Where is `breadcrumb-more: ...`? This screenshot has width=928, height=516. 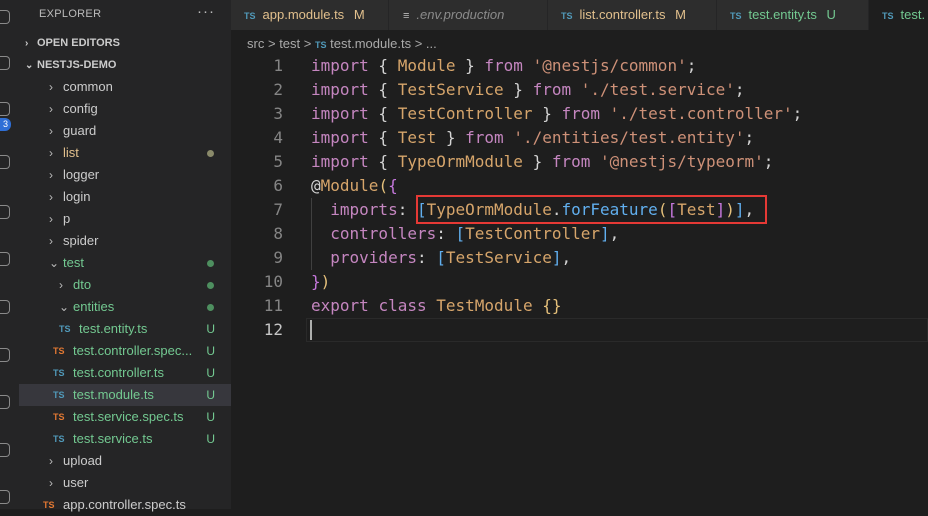 breadcrumb-more: ... is located at coordinates (431, 43).